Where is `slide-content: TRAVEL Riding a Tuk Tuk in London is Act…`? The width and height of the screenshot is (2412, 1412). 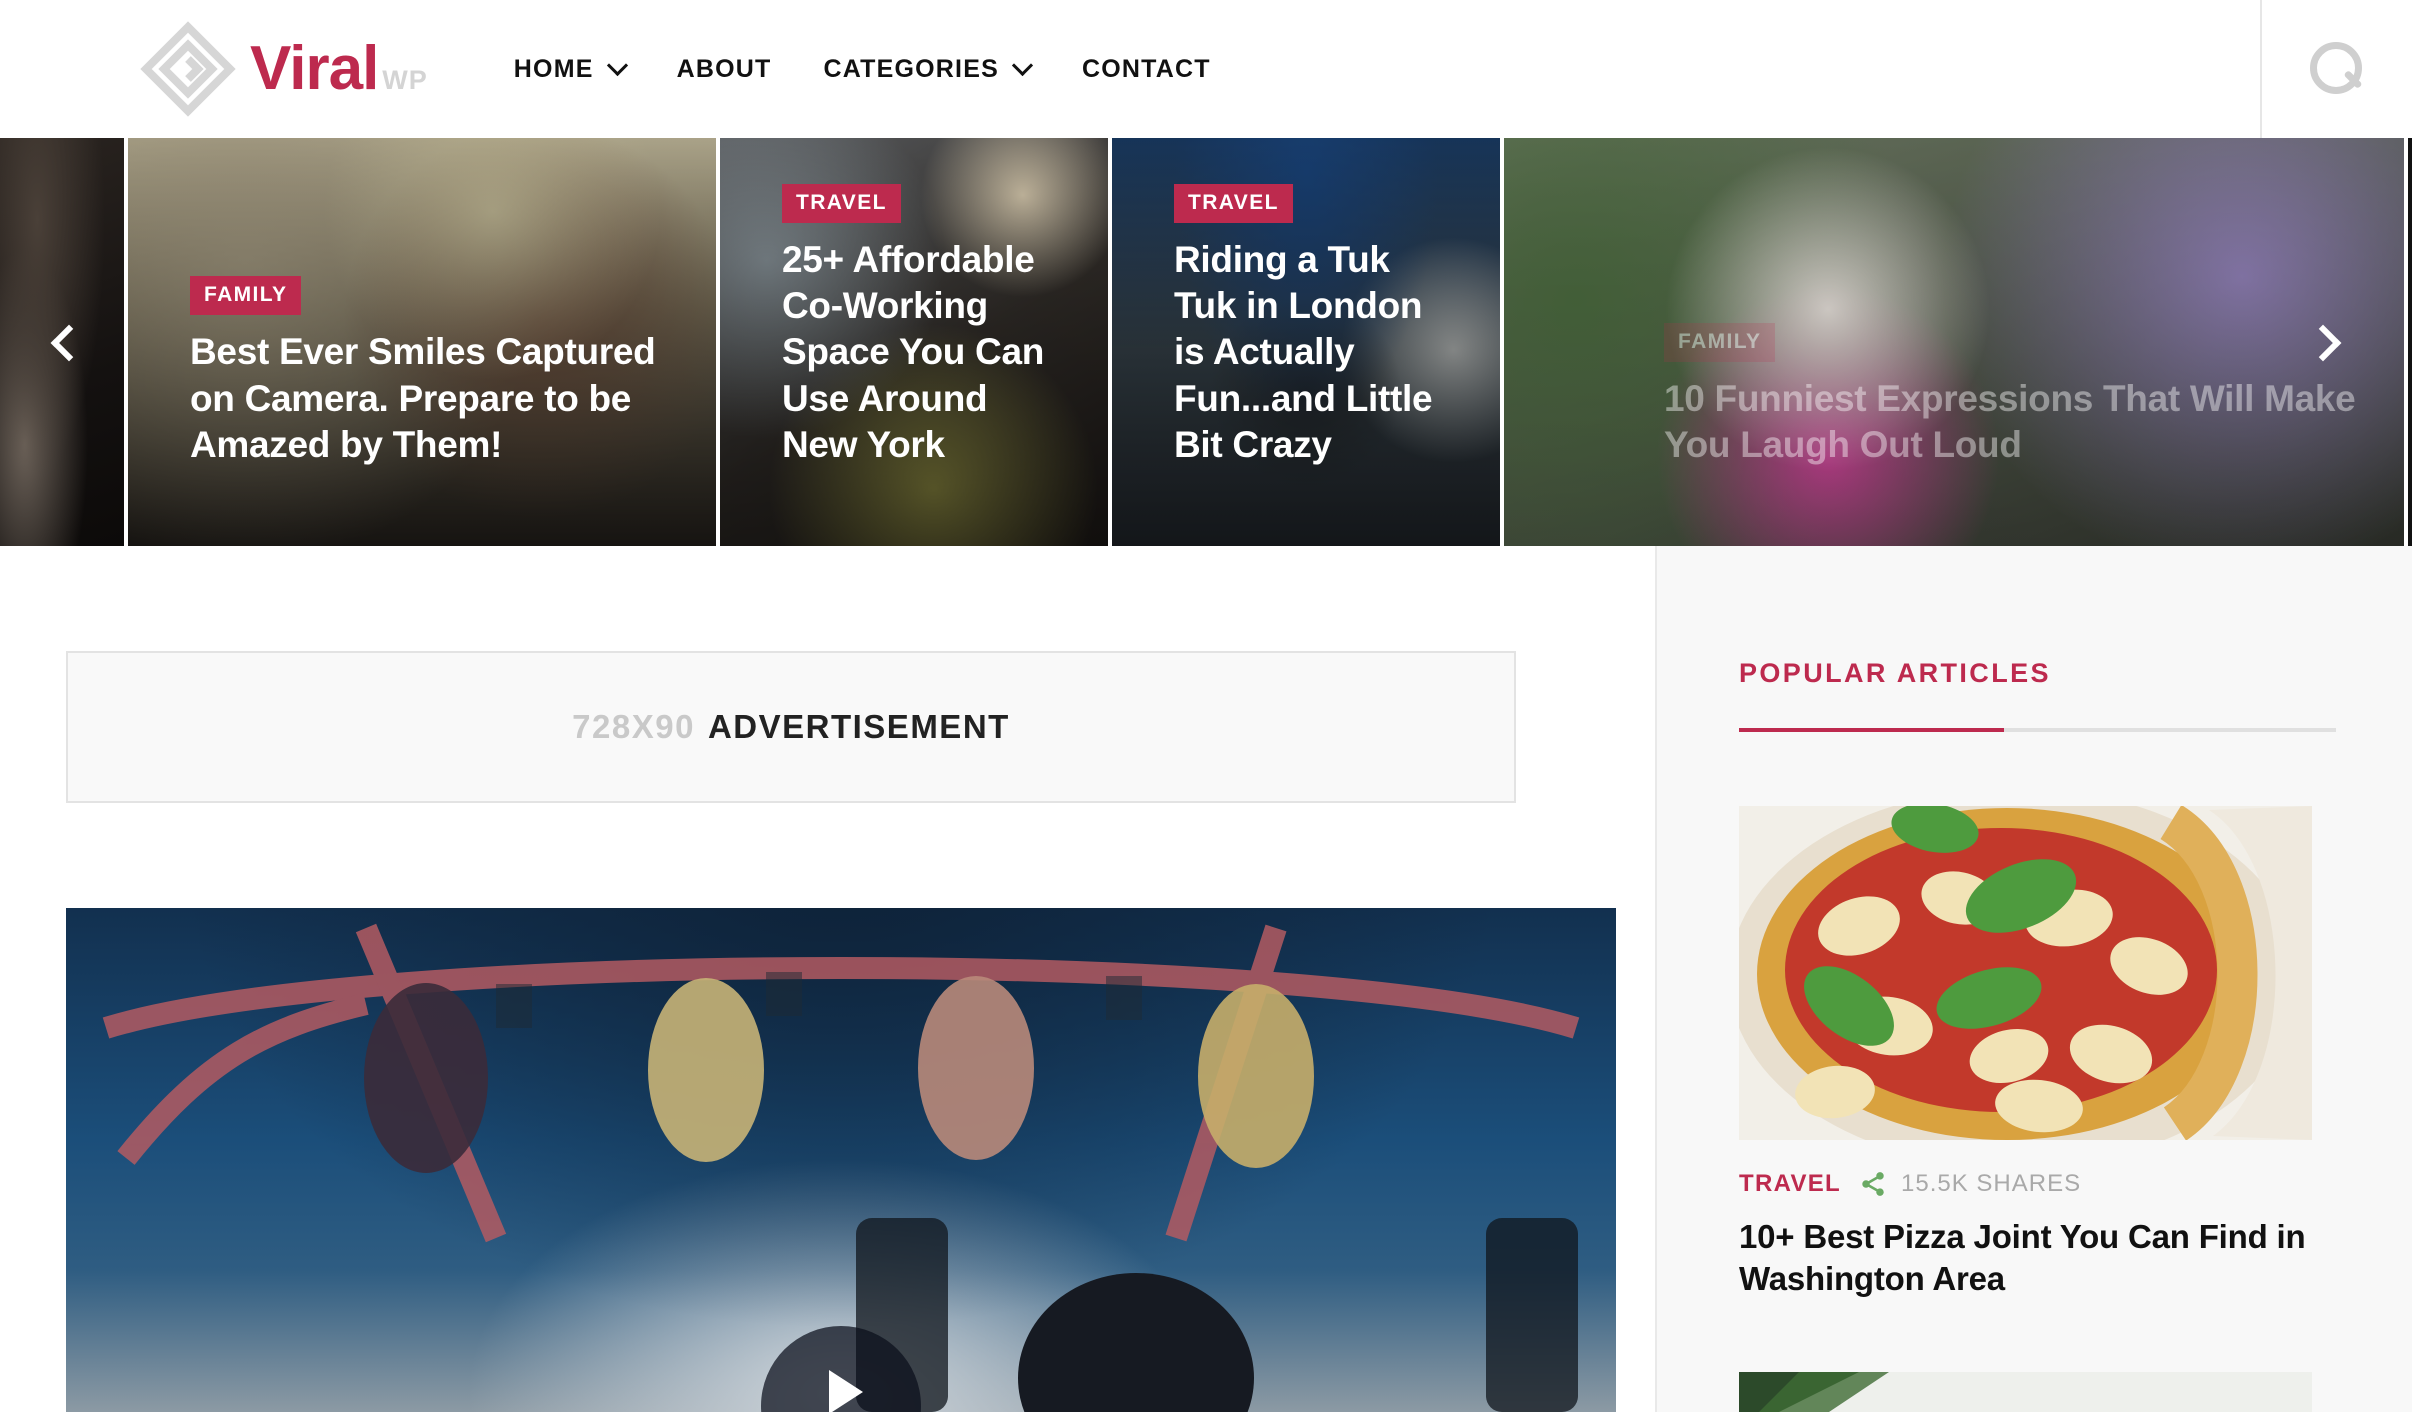
slide-content: TRAVEL Riding a Tuk Tuk in London is Act… is located at coordinates (1317, 325).